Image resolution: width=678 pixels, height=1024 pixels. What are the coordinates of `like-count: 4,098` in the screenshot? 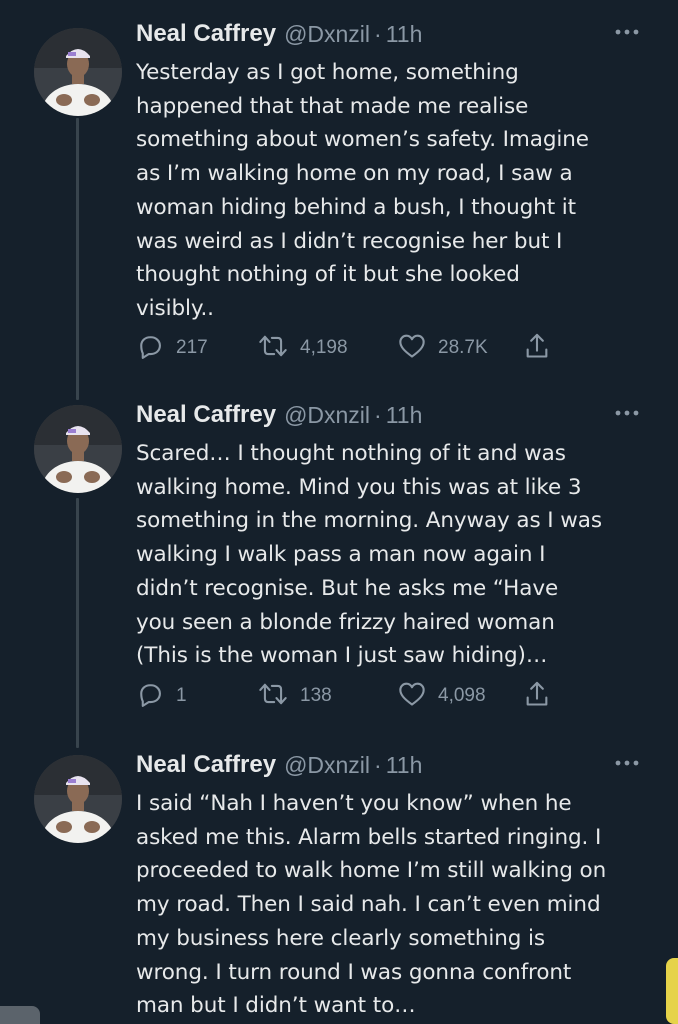 It's located at (462, 695).